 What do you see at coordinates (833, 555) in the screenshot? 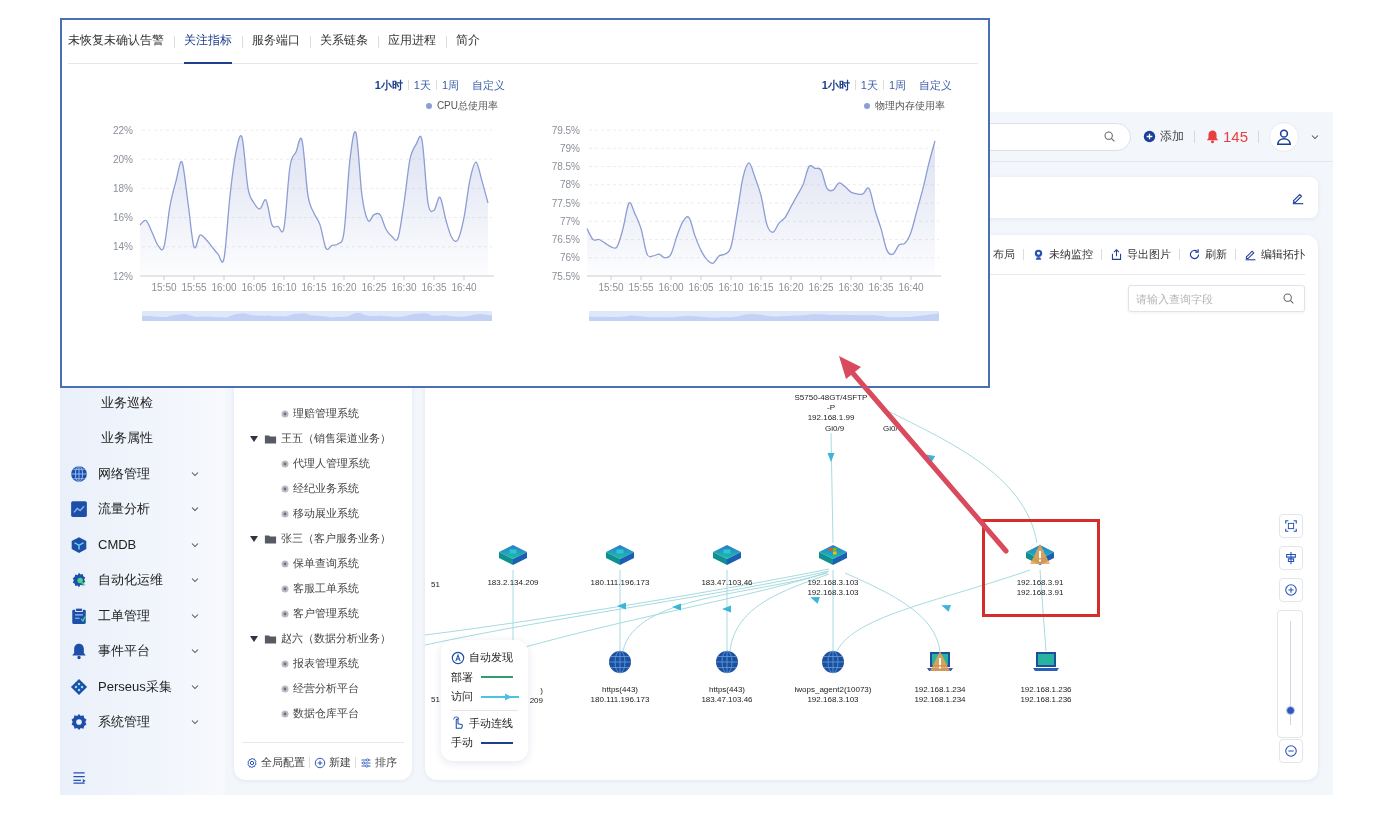
I see `windows-server-icon` at bounding box center [833, 555].